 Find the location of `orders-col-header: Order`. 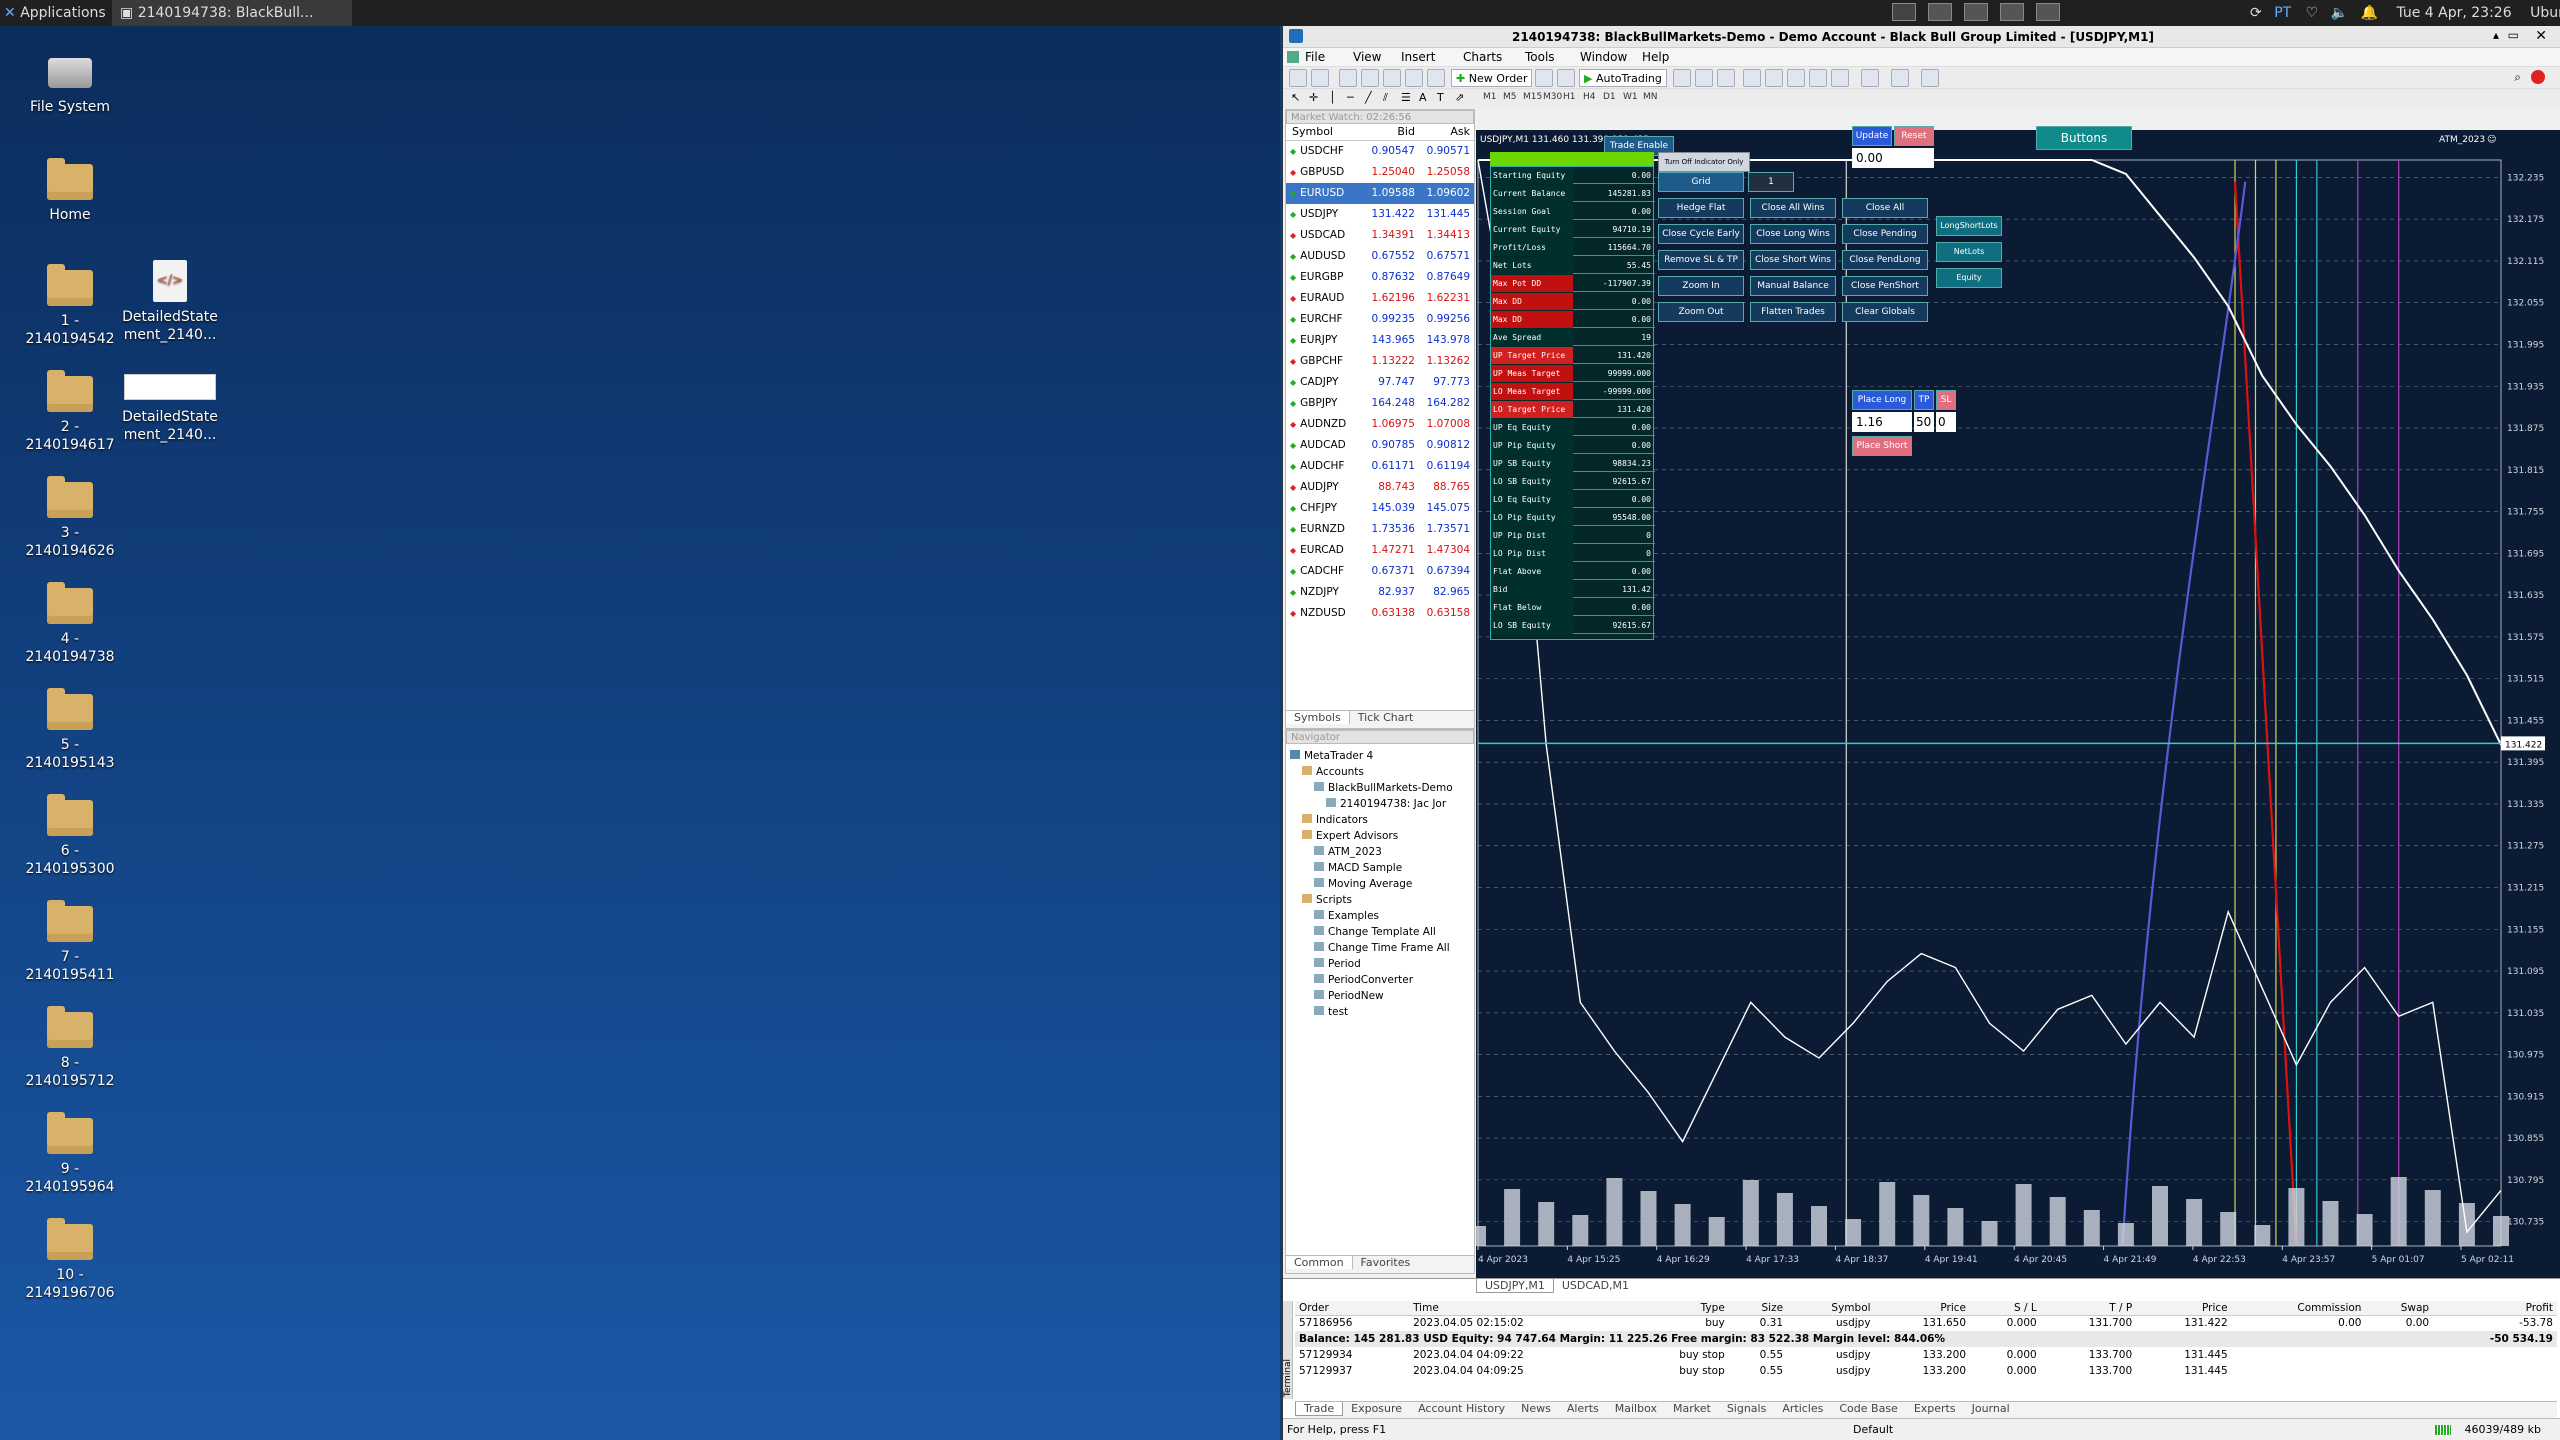

orders-col-header: Order is located at coordinates (1352, 1308).